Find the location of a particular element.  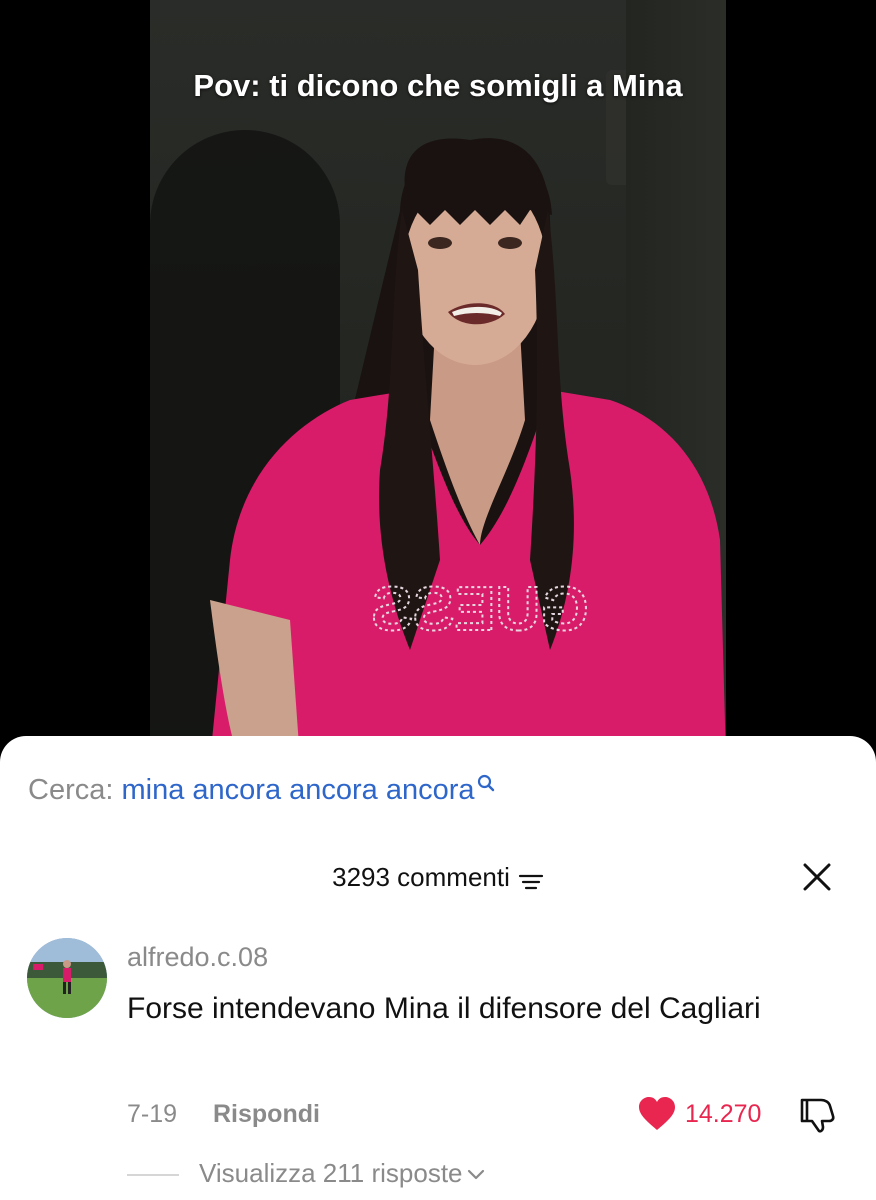

replies-divider is located at coordinates (153, 1175).